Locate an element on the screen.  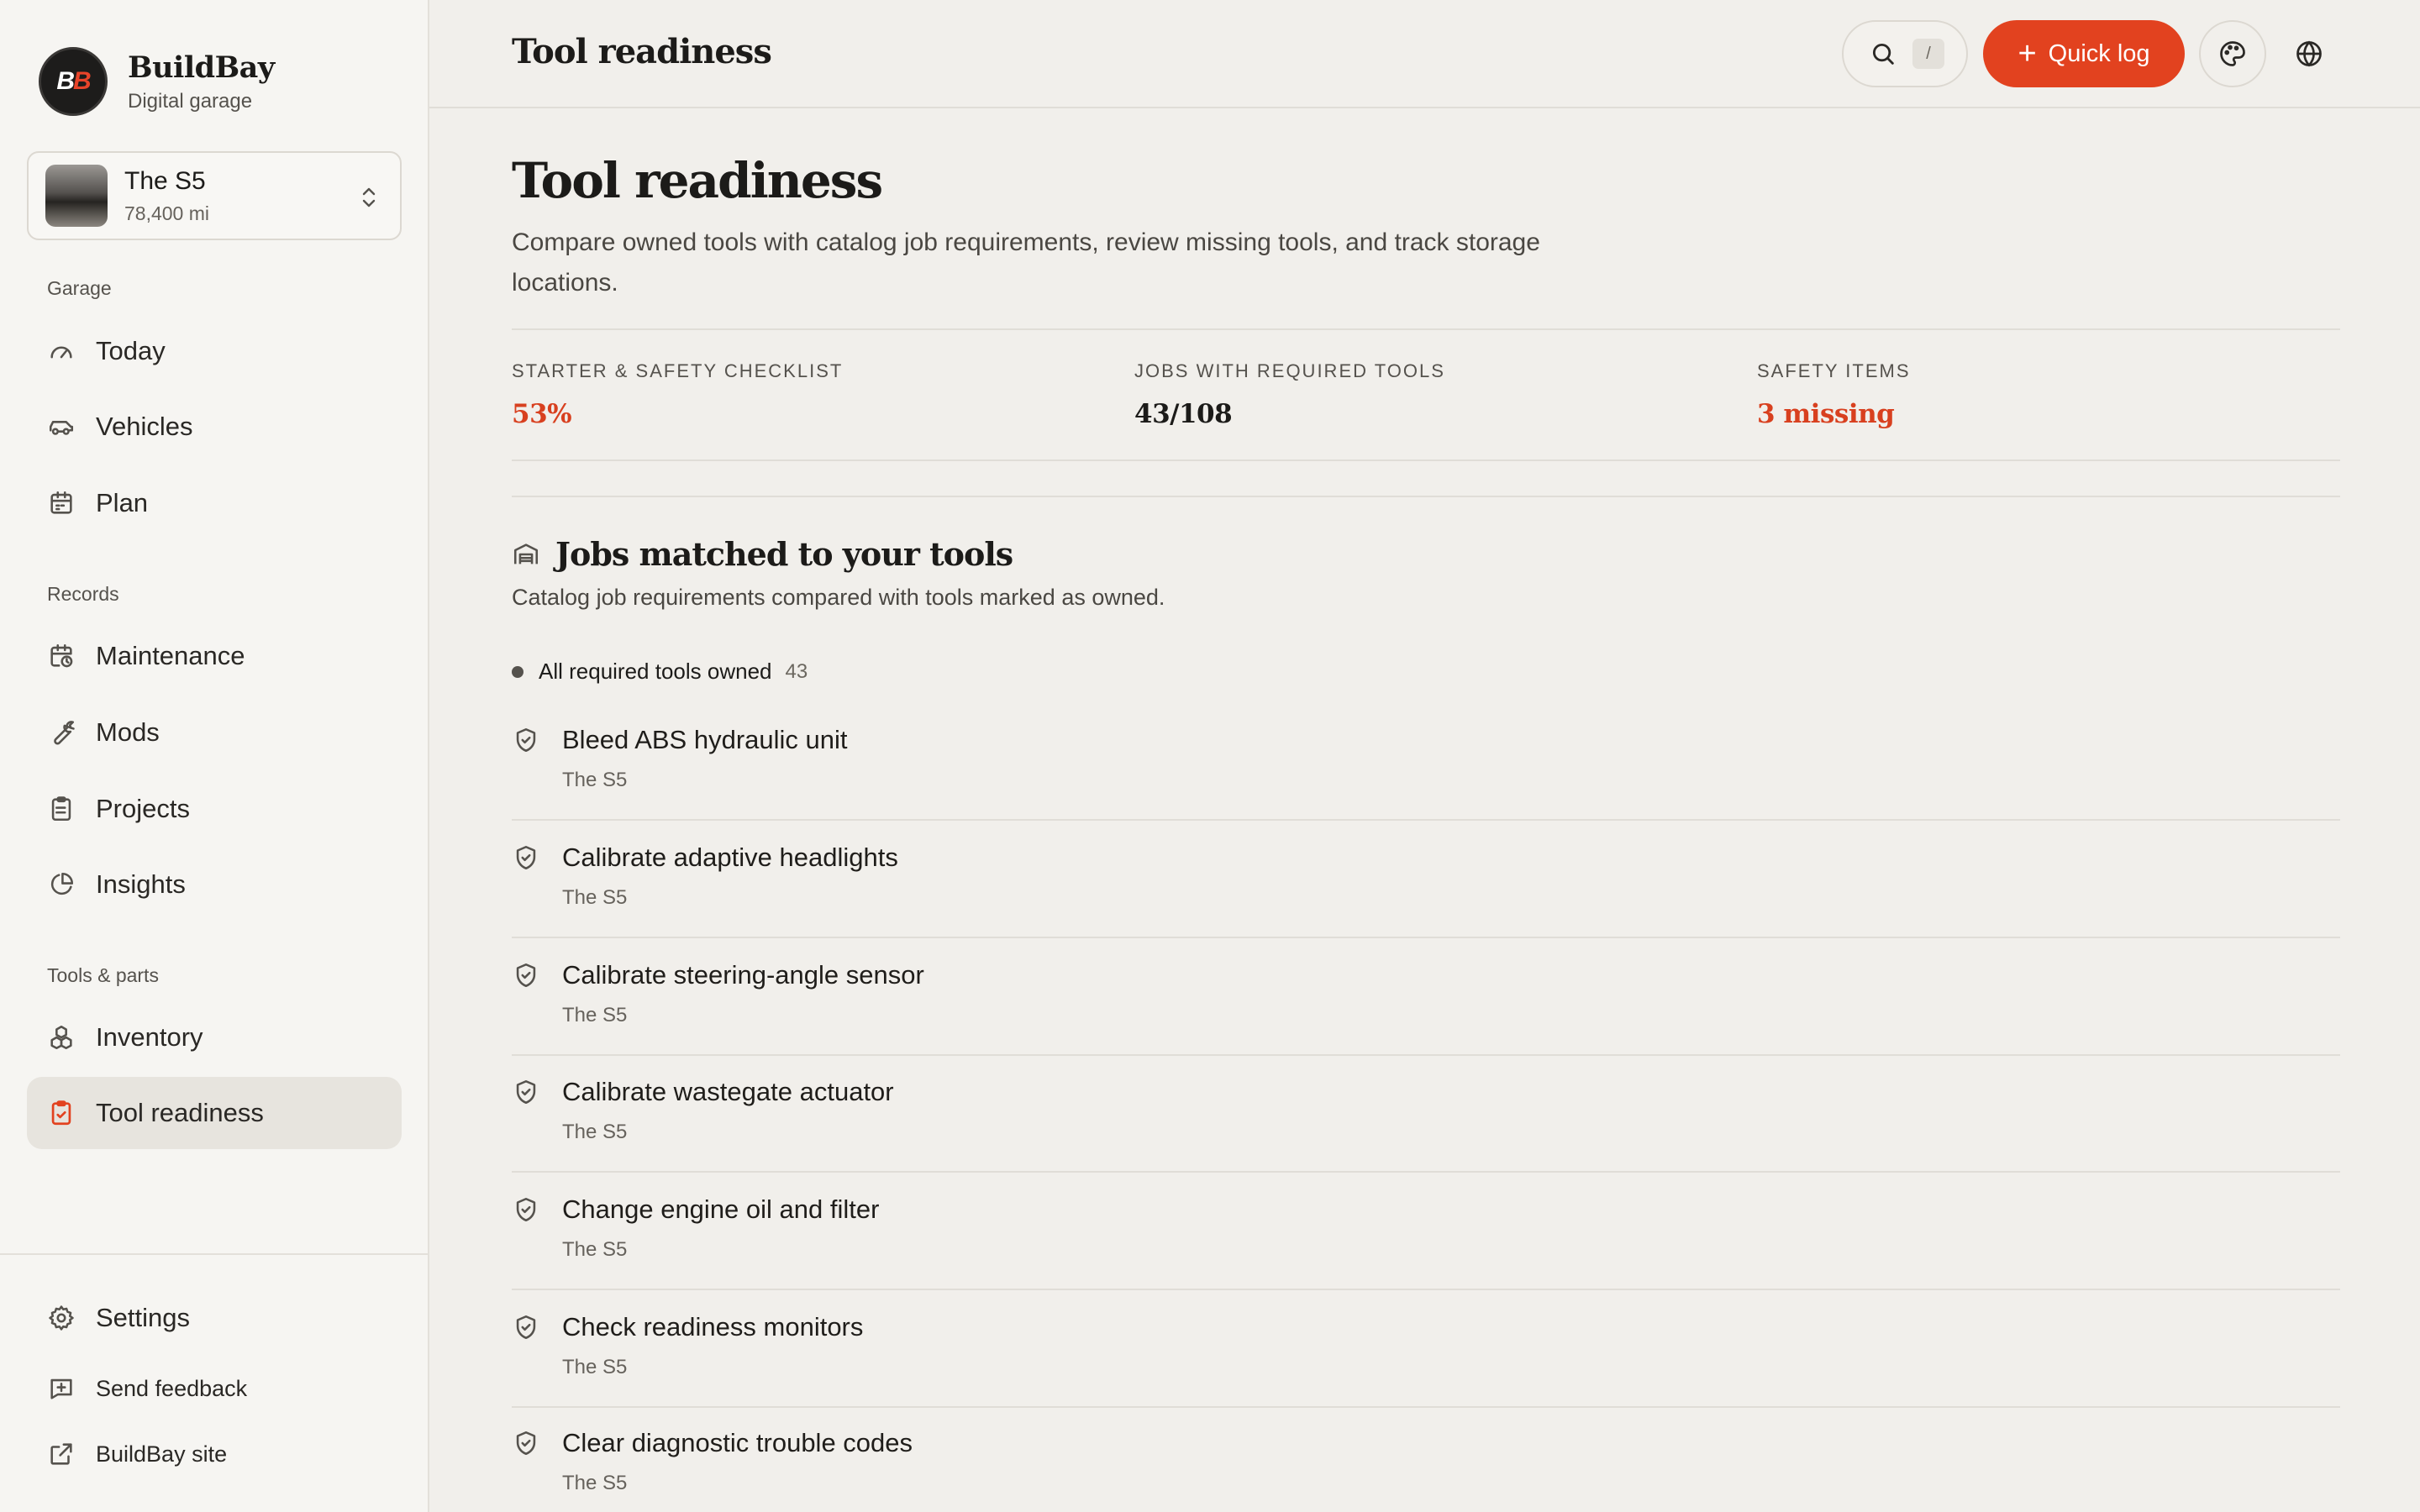
plus-icon: + is located at coordinates (2028, 53).